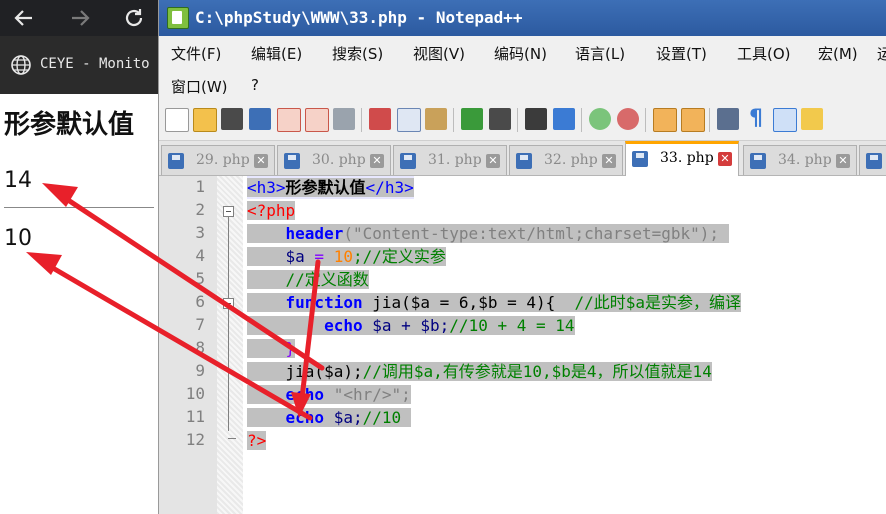 The image size is (886, 514). I want to click on code-token: <h3>, so click(266, 187).